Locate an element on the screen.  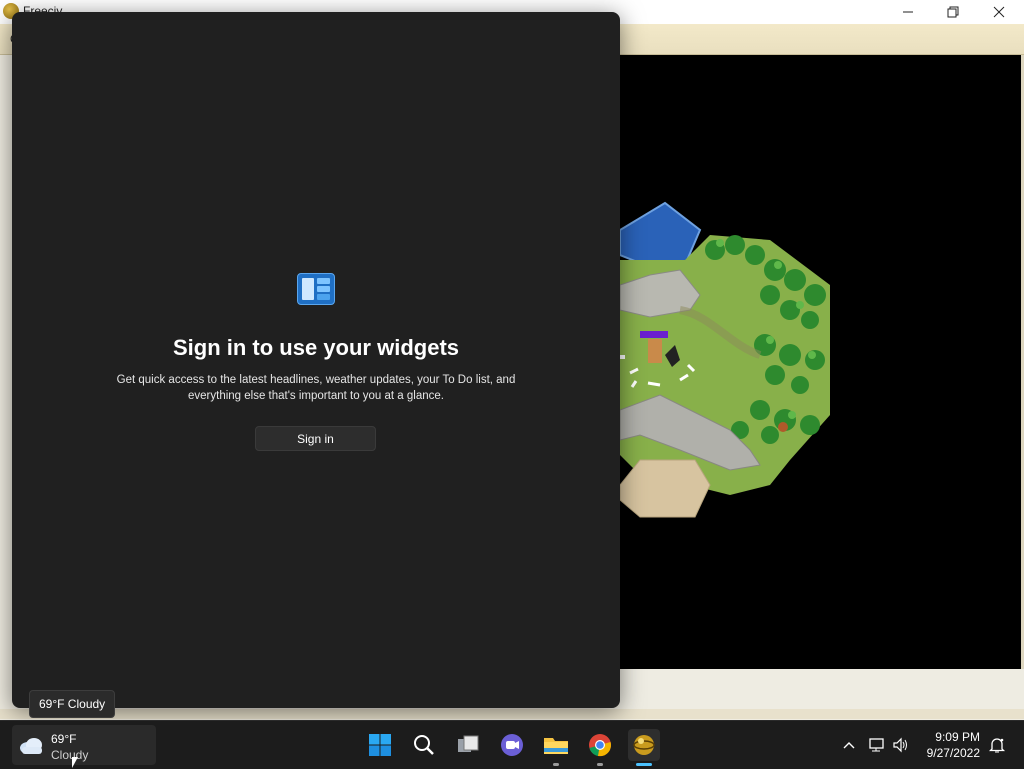
freeciv-icon is located at coordinates (644, 747).